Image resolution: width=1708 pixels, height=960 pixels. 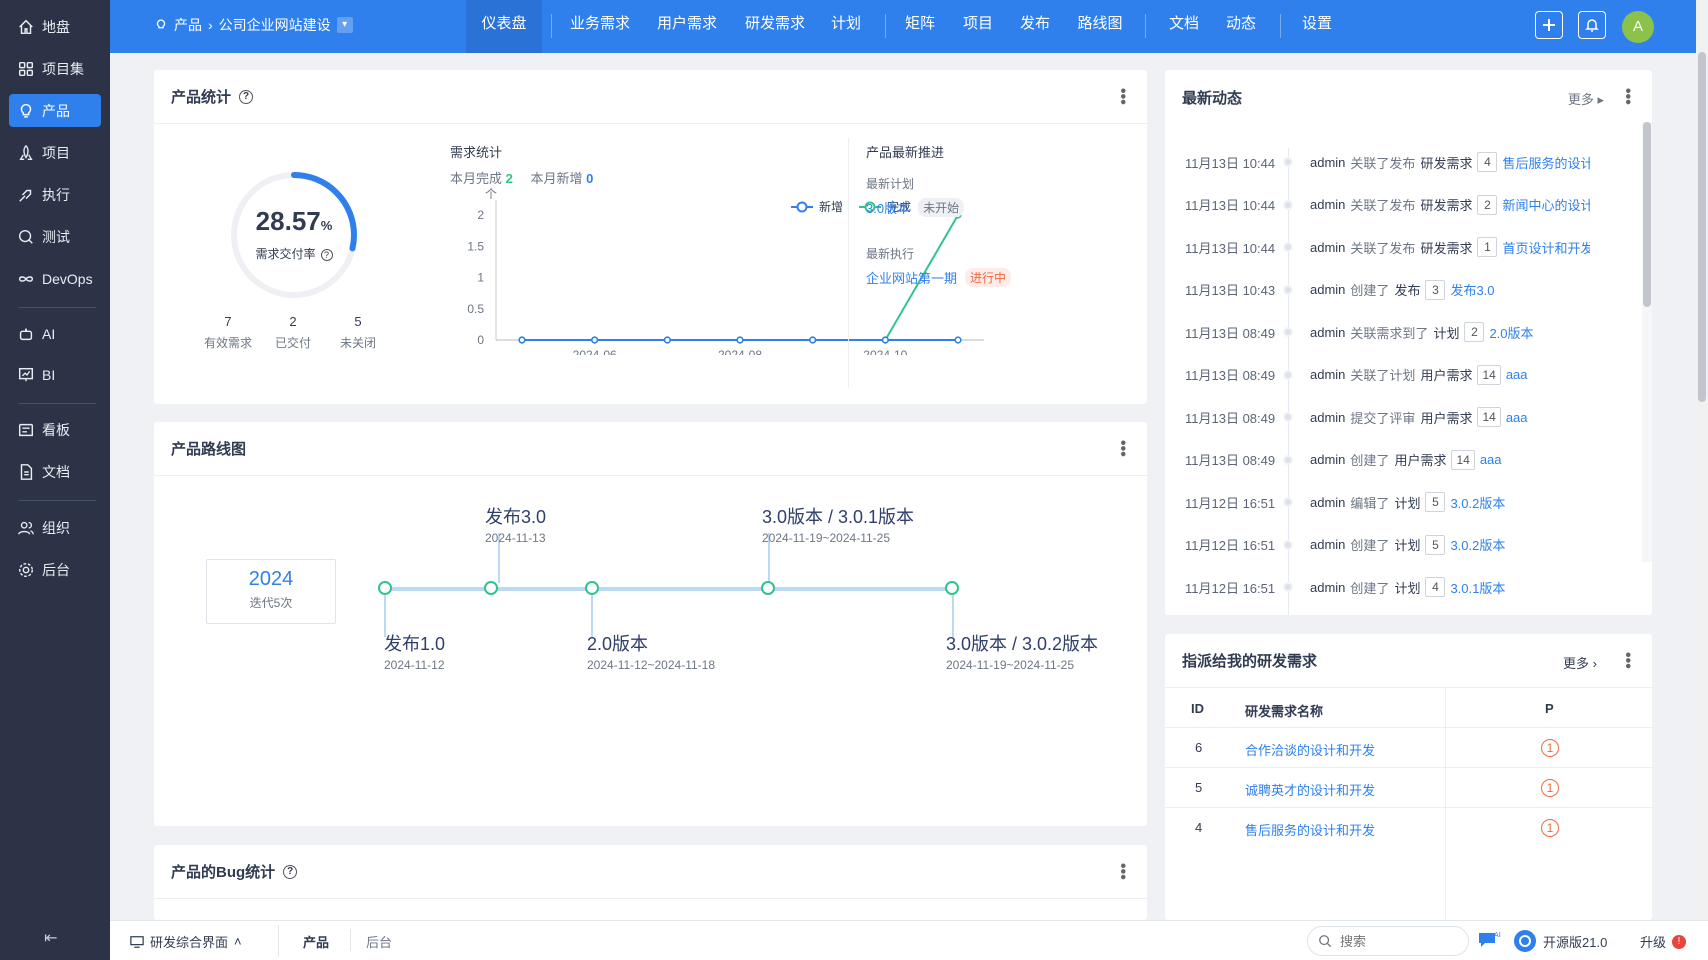 I want to click on status-badge: 进行中, so click(x=988, y=277).